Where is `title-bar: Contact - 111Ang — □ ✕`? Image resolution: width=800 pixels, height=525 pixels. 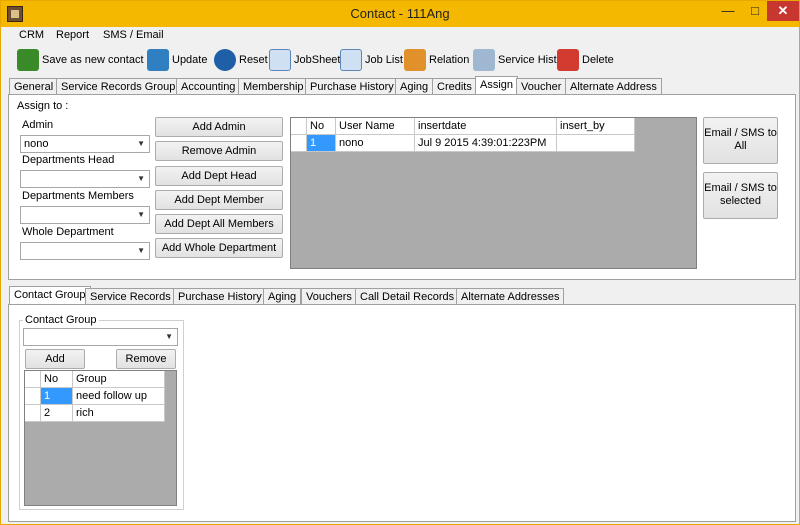
title-bar: Contact - 111Ang — □ ✕ is located at coordinates (400, 14).